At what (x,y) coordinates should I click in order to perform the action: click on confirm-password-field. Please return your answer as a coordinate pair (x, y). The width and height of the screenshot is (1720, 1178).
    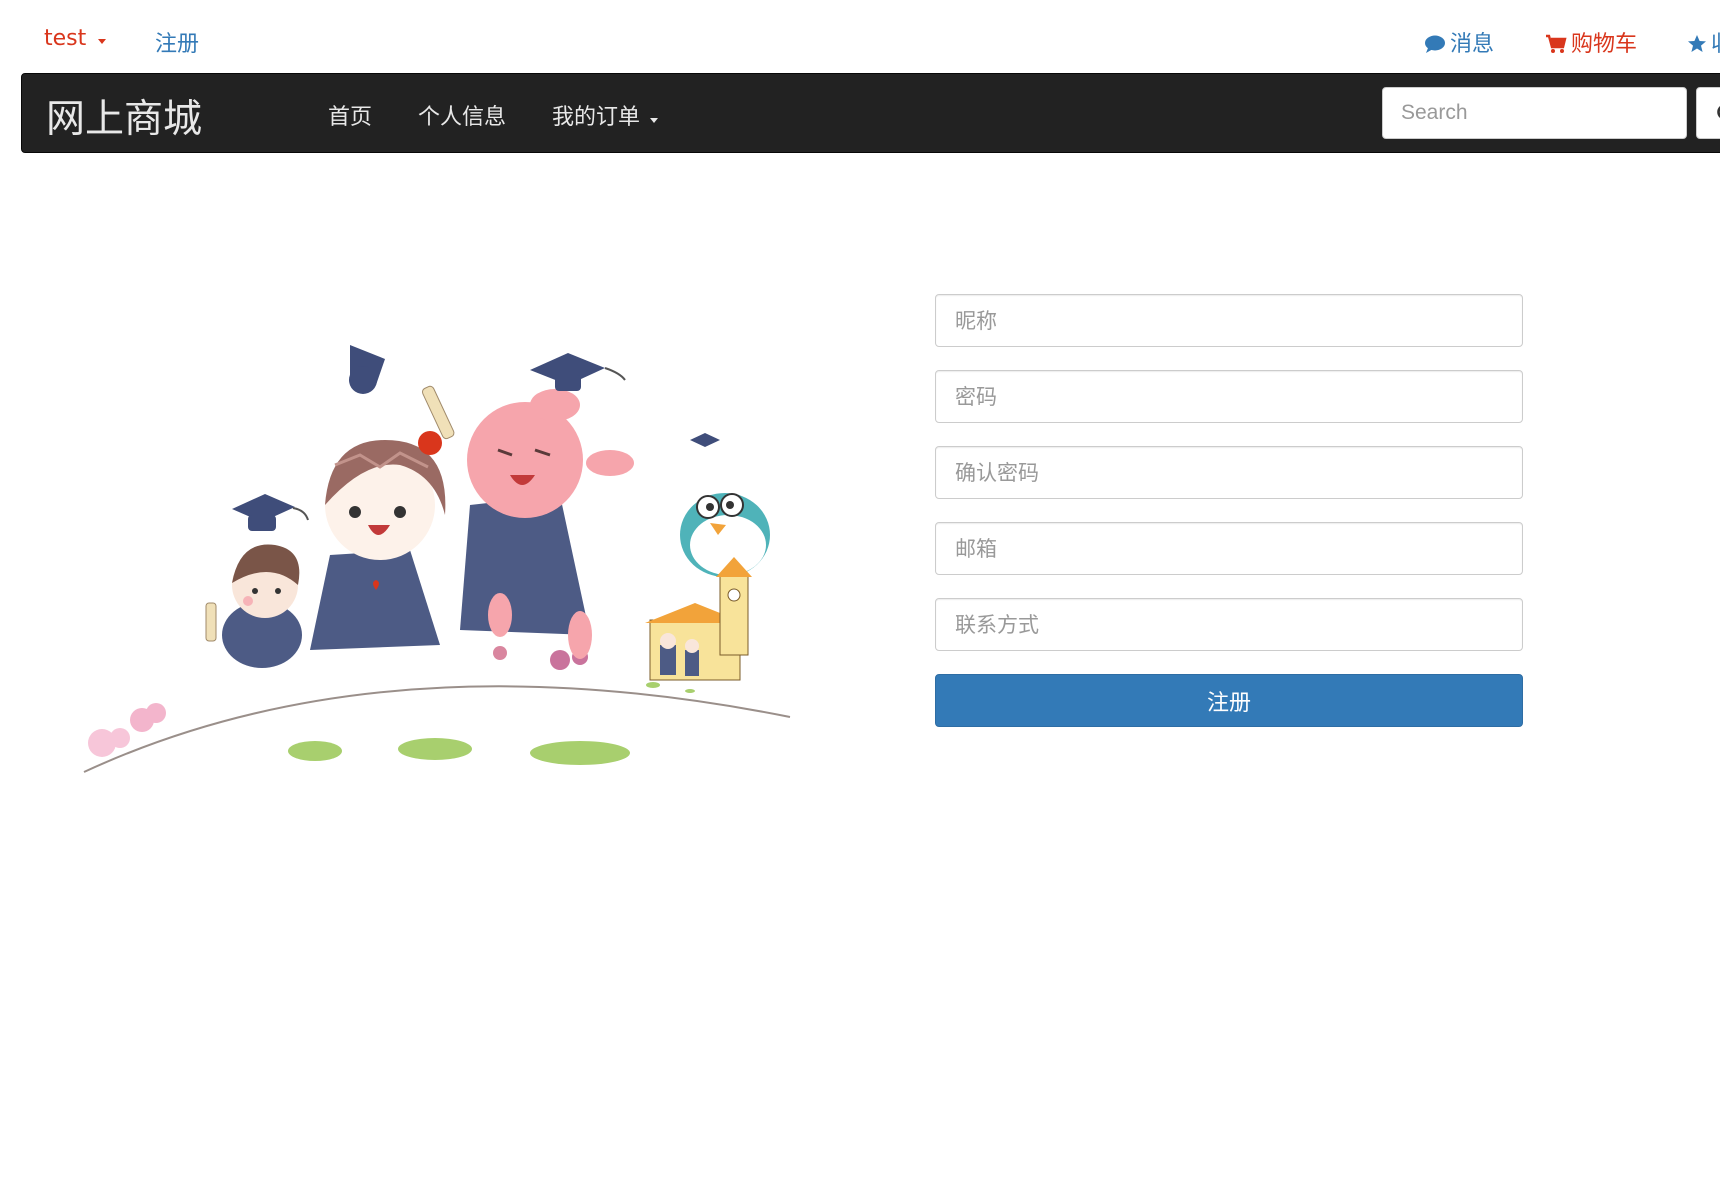
    Looking at the image, I should click on (1229, 472).